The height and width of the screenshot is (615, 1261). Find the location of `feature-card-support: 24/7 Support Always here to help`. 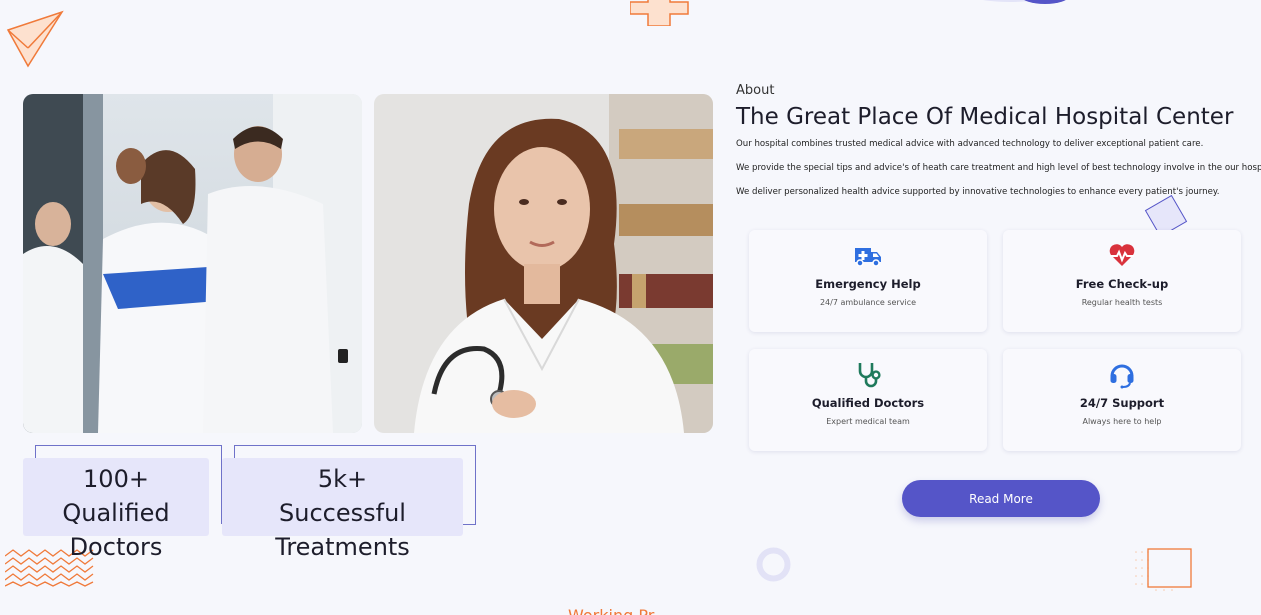

feature-card-support: 24/7 Support Always here to help is located at coordinates (1122, 400).